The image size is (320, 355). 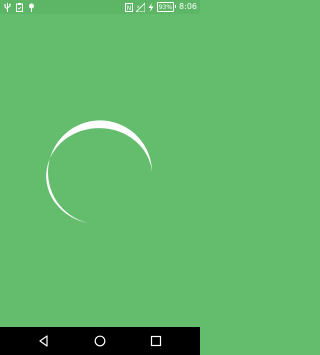 I want to click on back-button, so click(x=44, y=341).